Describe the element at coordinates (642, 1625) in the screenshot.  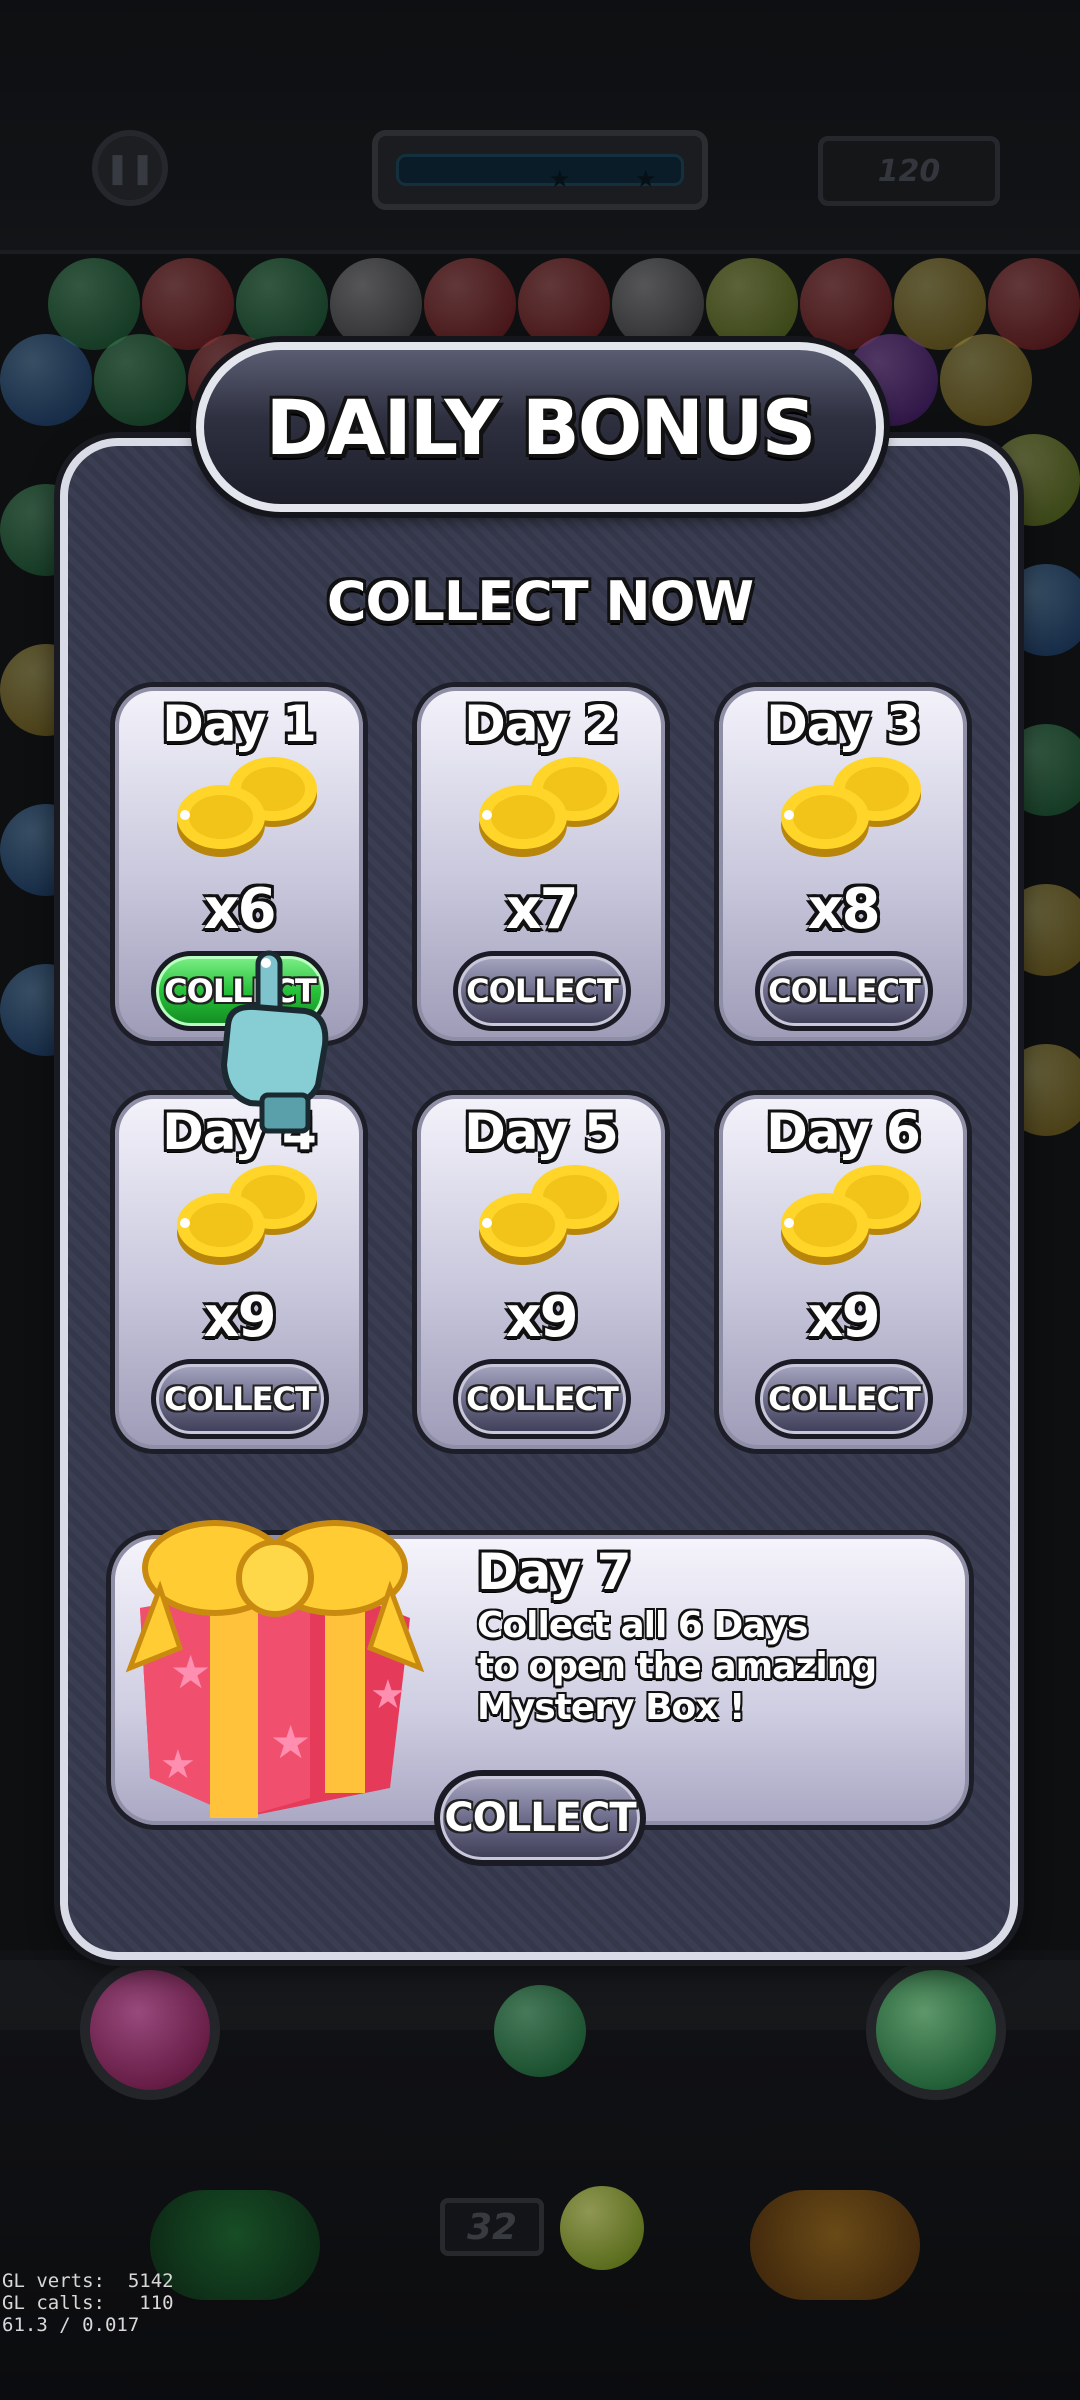
I see `day7-description-line: Collect all 6 Days` at that location.